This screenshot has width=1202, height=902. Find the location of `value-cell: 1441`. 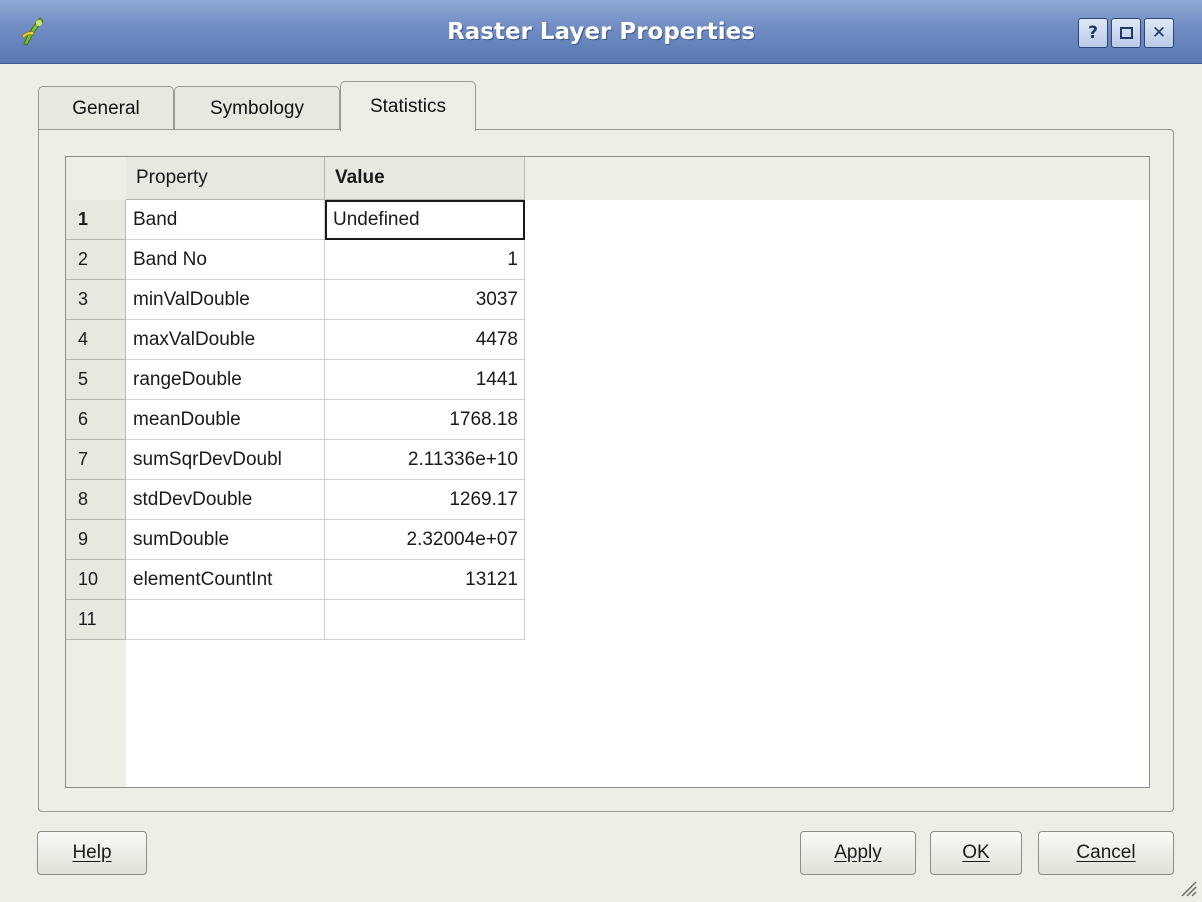

value-cell: 1441 is located at coordinates (425, 380).